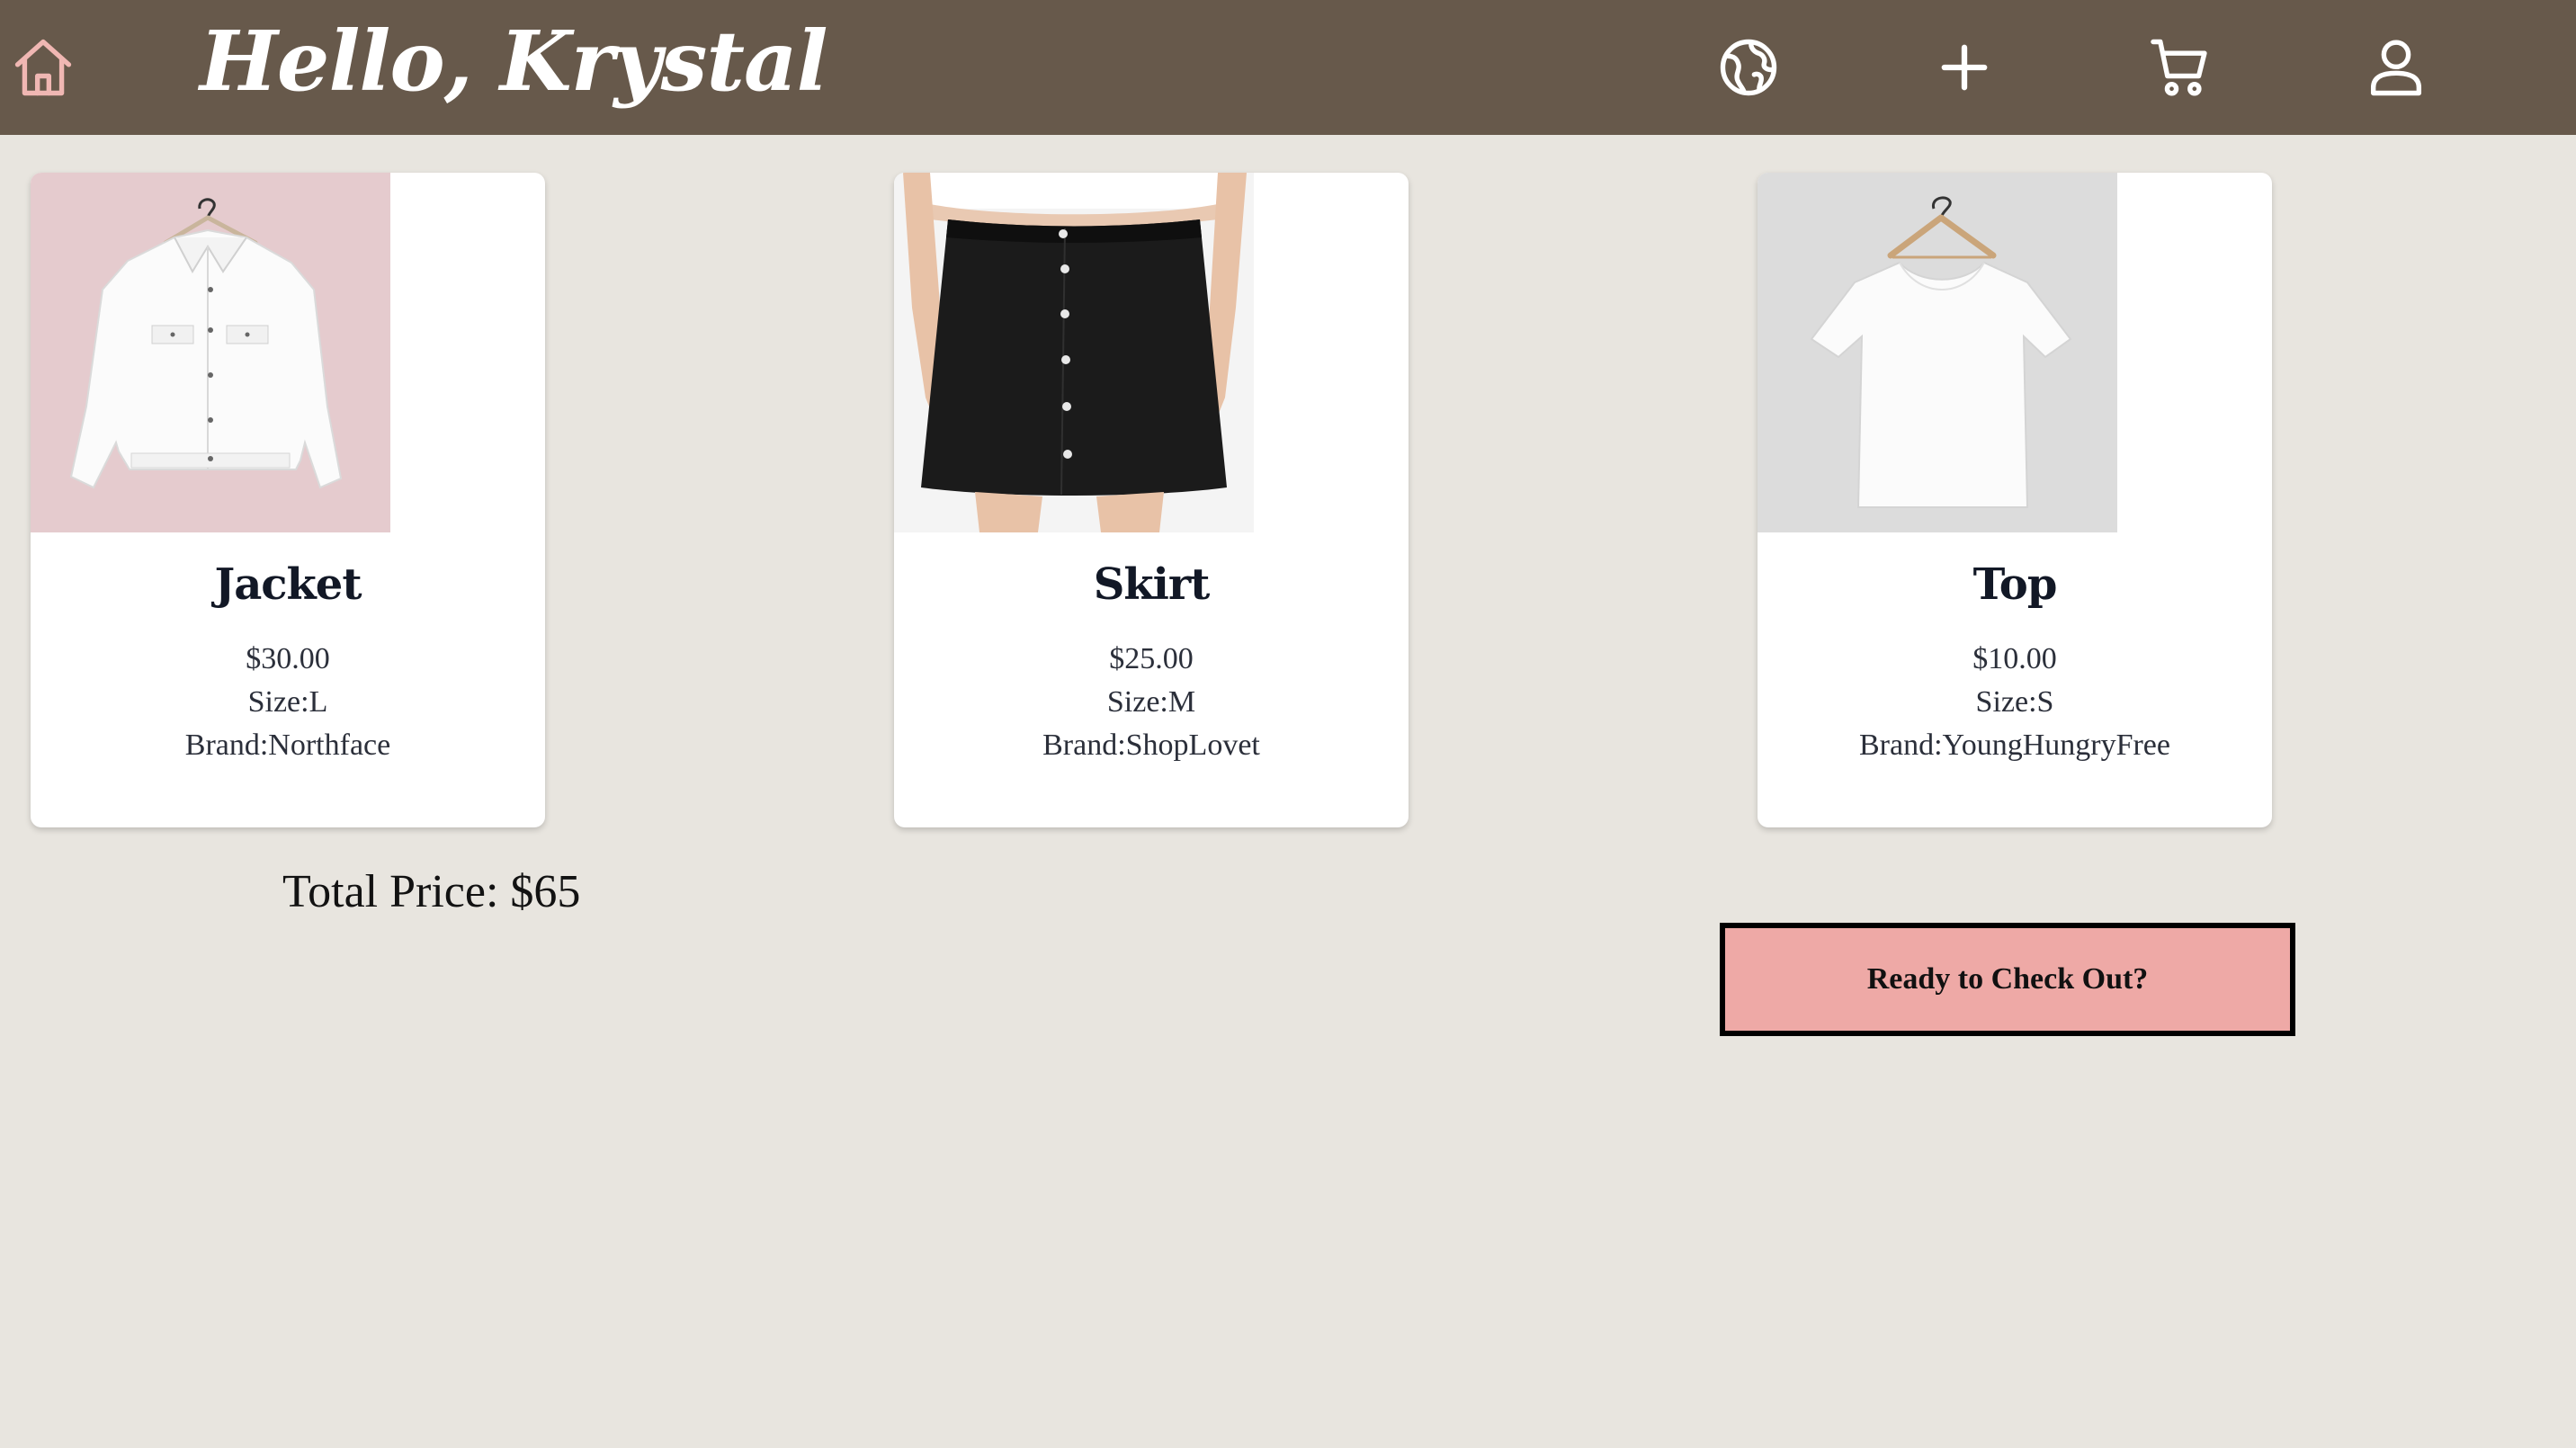 This screenshot has width=2576, height=1448. I want to click on top-navbar: Hello, Krystal, so click(1288, 67).